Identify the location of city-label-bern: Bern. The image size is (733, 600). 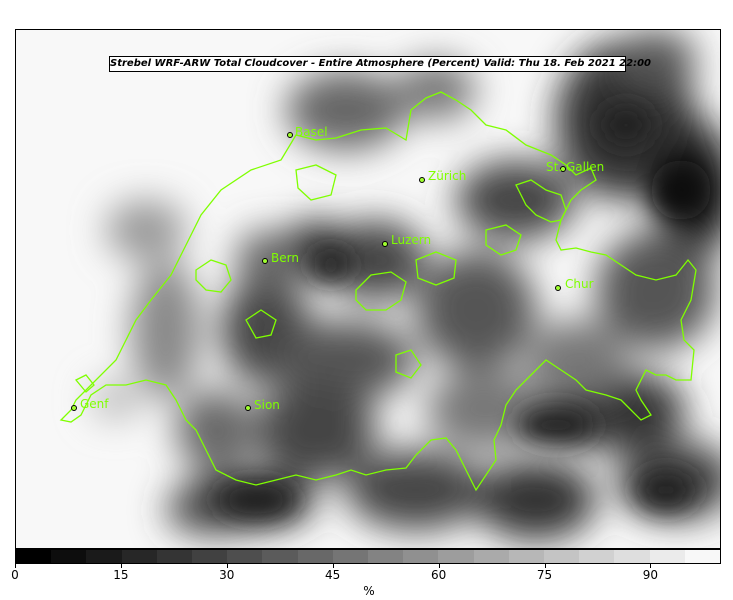
(285, 258).